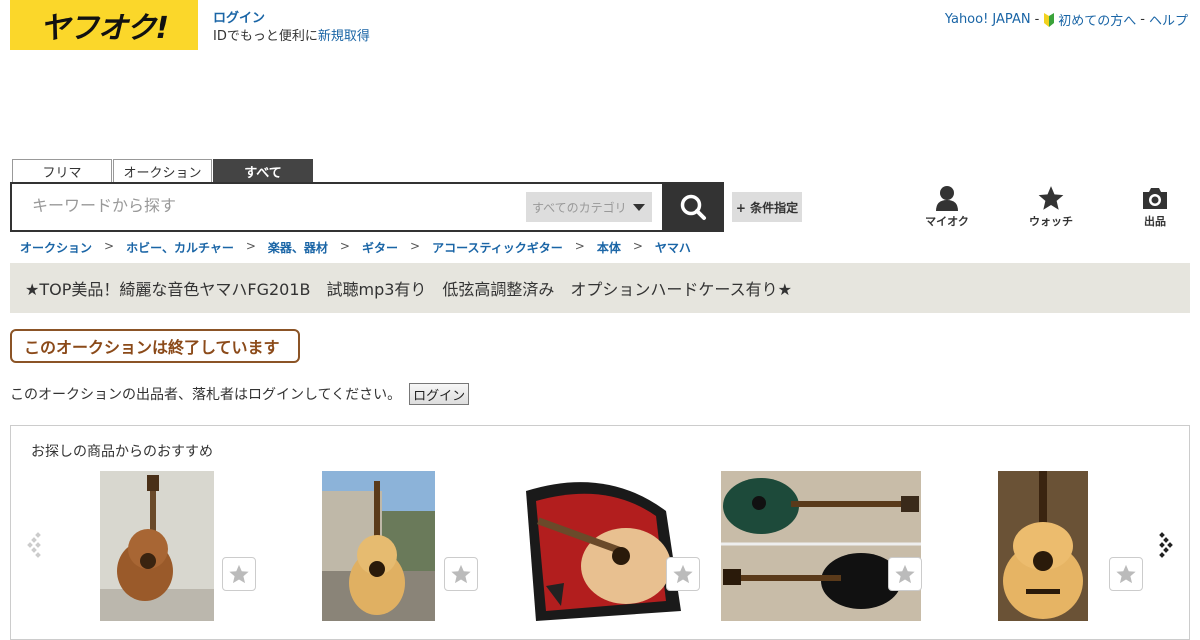 Image resolution: width=1200 pixels, height=640 pixels. I want to click on auction-ended-badge: このオークションは終了しています, so click(155, 346).